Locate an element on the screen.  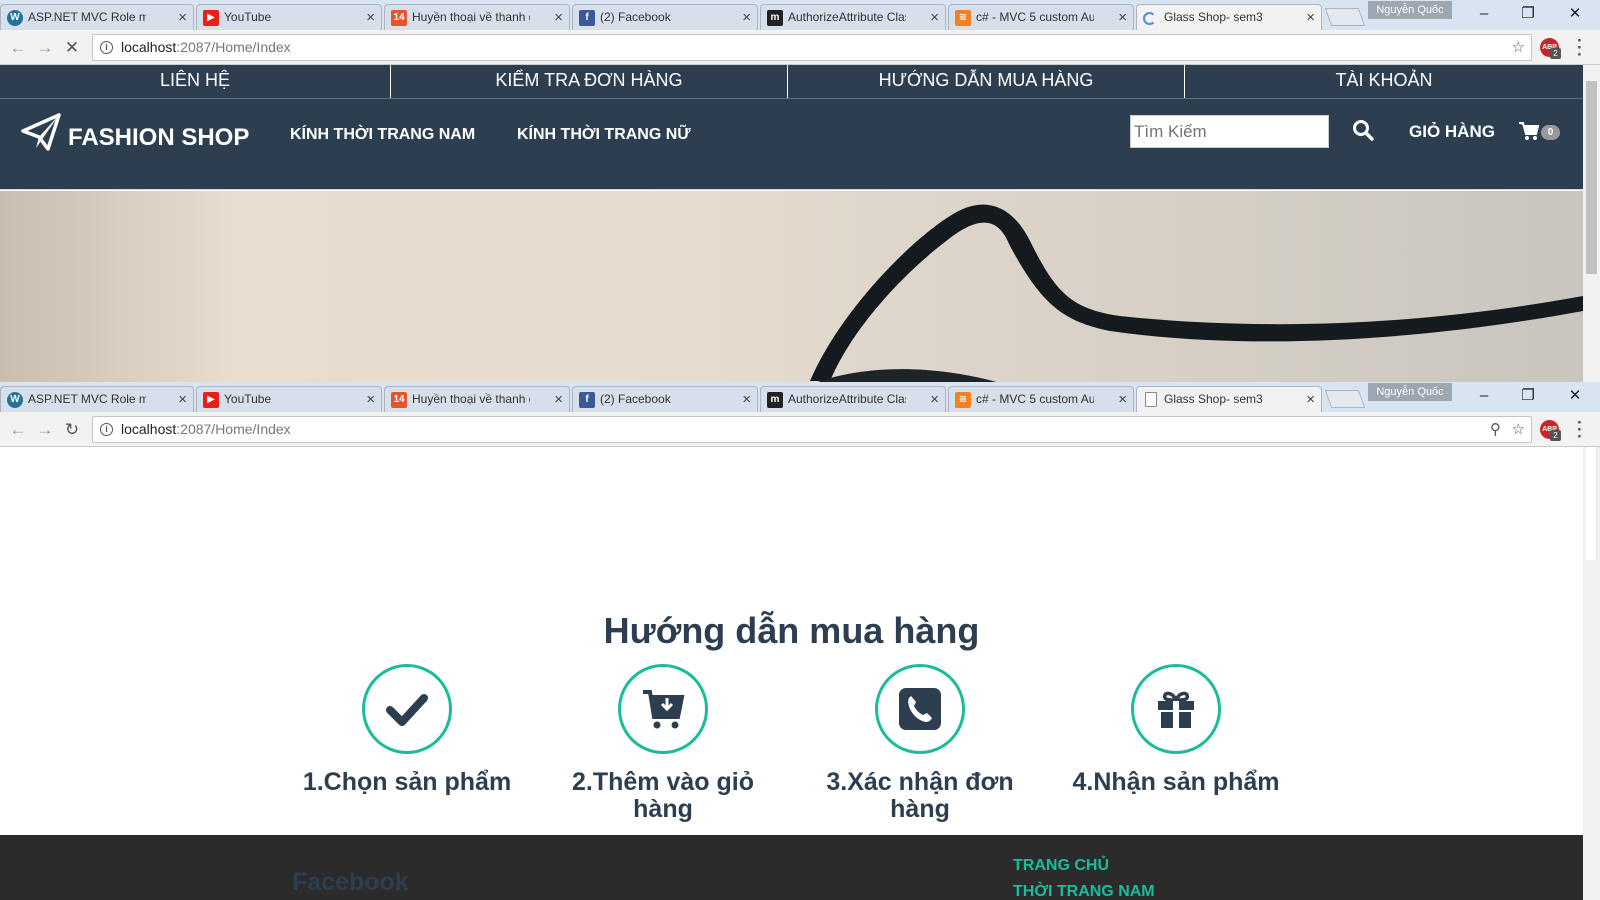
step-label: 1.Chọn sản phẩm is located at coordinates (407, 782).